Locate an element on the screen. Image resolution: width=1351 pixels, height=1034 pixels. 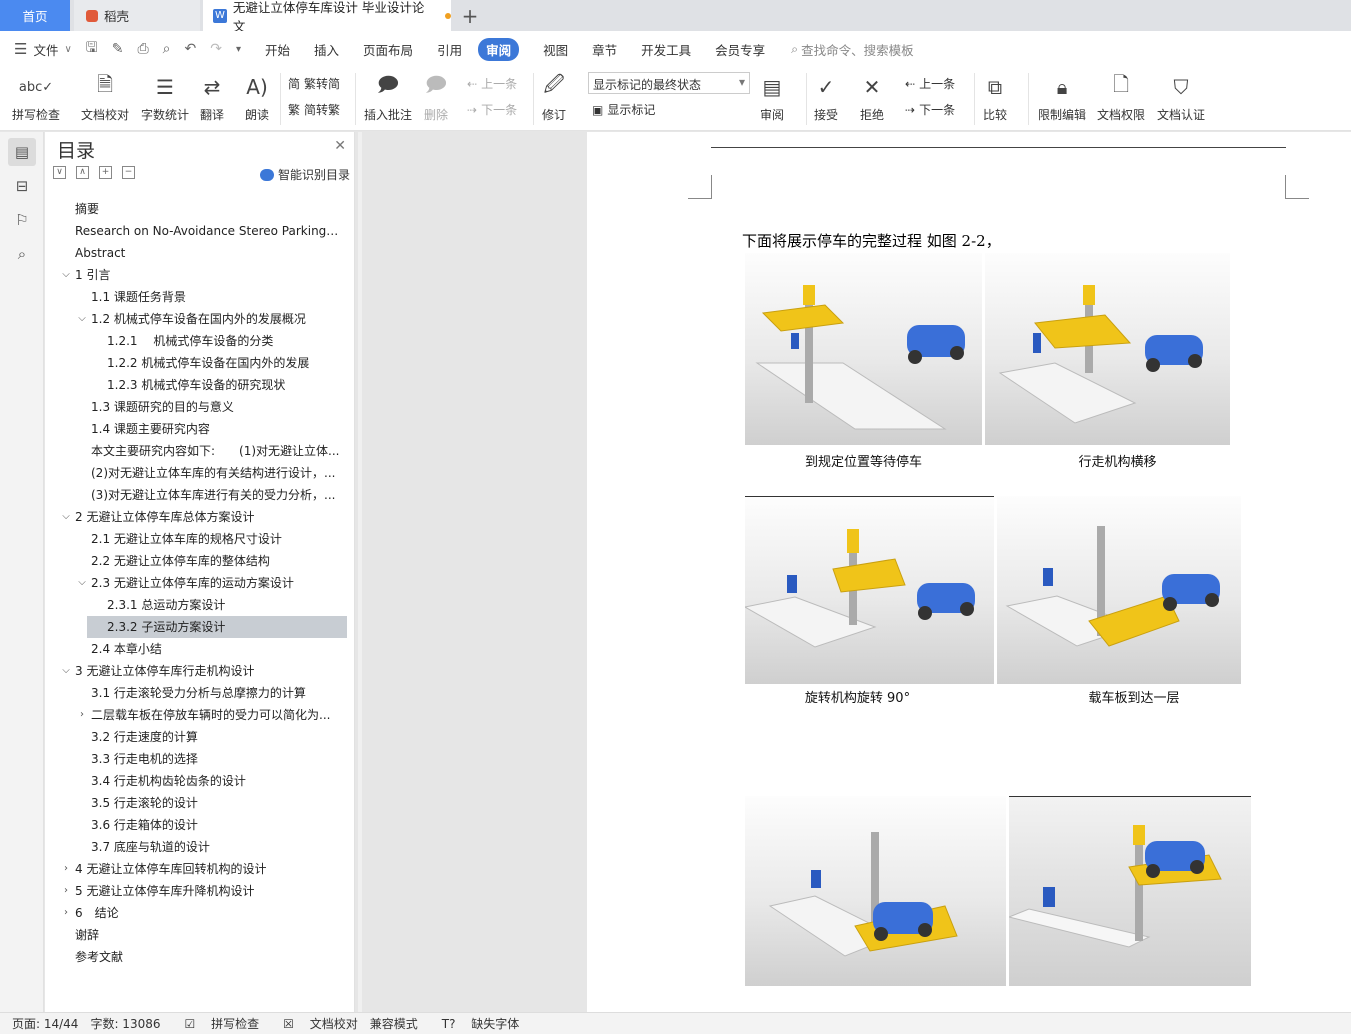
menu-reference: 引用 is located at coordinates (449, 49).